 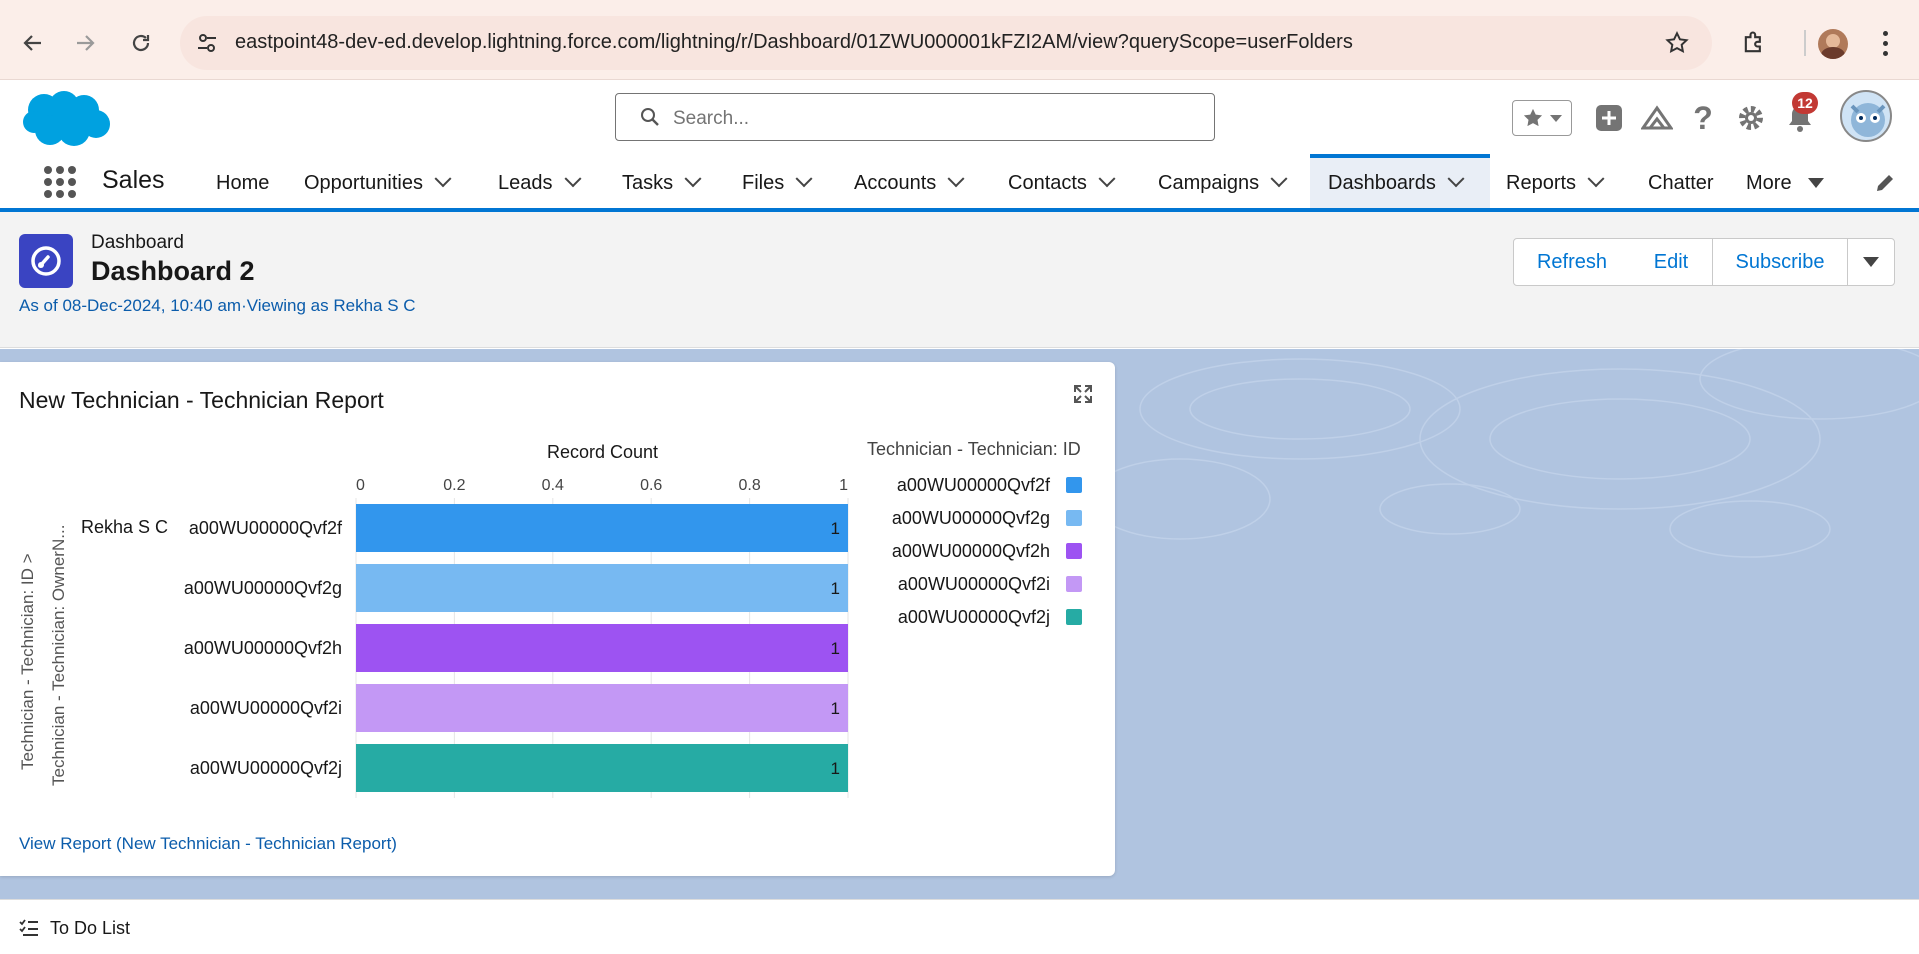 I want to click on global-actions-icon, so click(x=1609, y=118).